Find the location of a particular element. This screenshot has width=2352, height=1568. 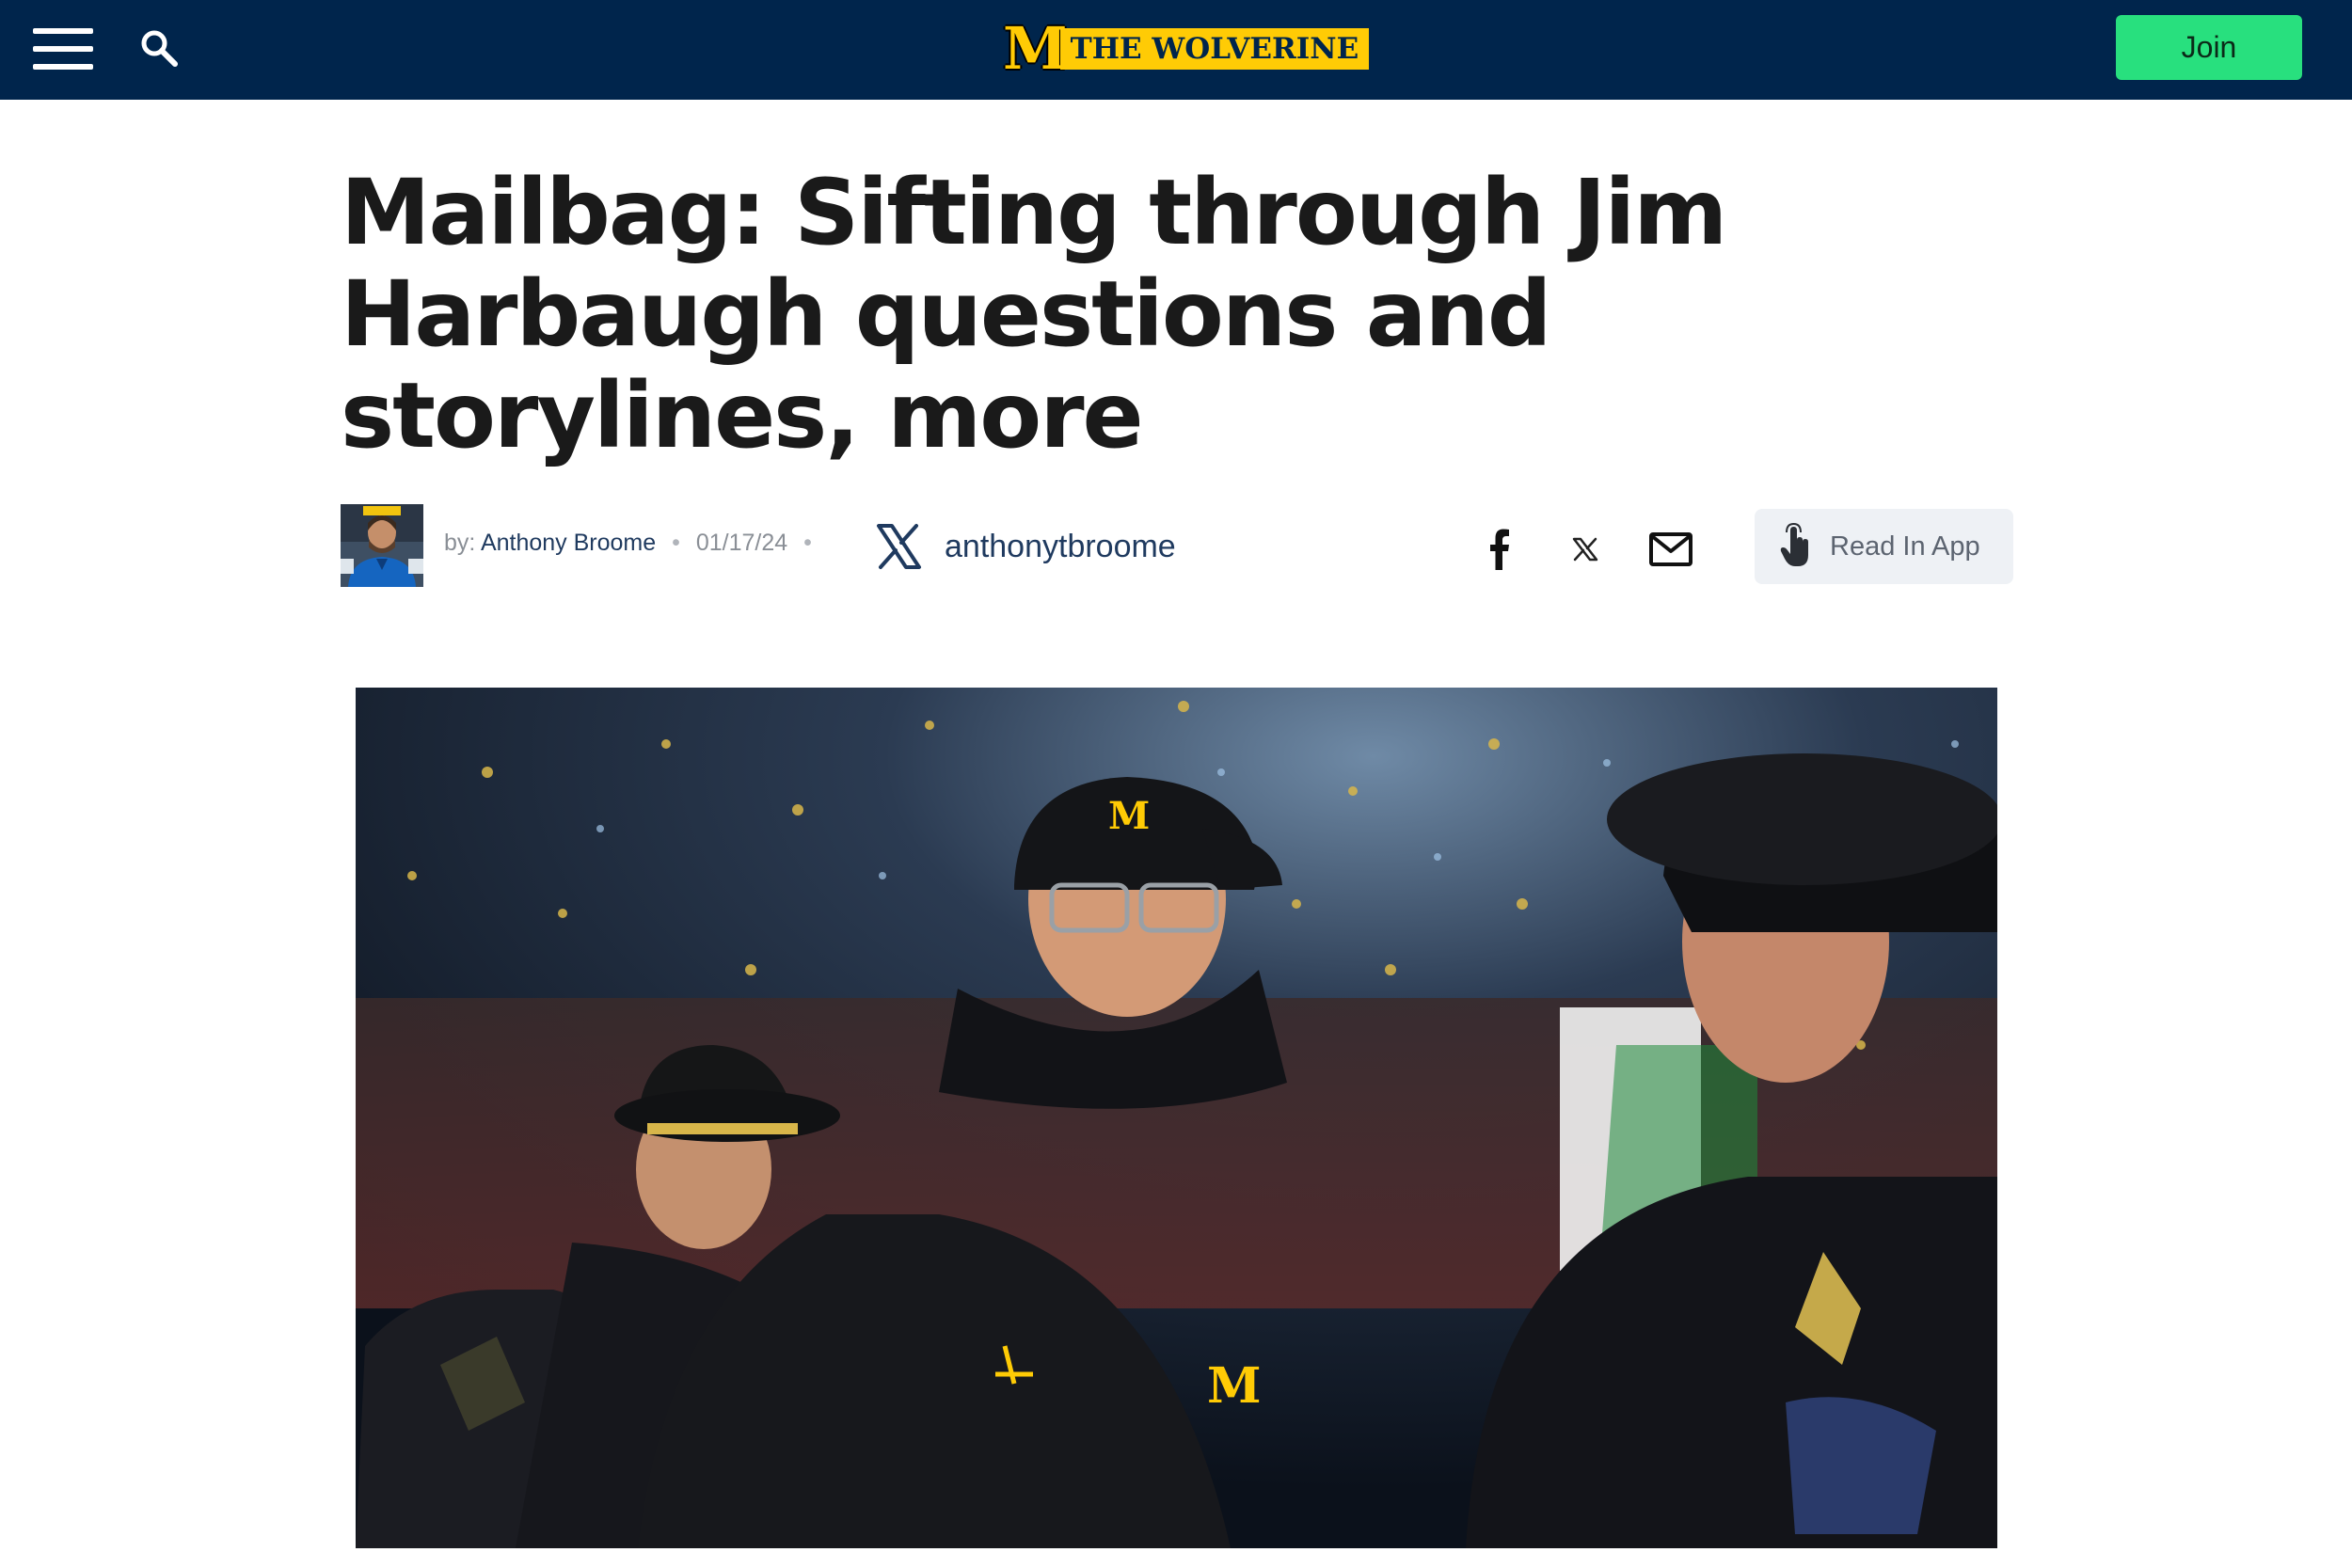

site-logo: M THE WOLVERINE is located at coordinates (1186, 48).